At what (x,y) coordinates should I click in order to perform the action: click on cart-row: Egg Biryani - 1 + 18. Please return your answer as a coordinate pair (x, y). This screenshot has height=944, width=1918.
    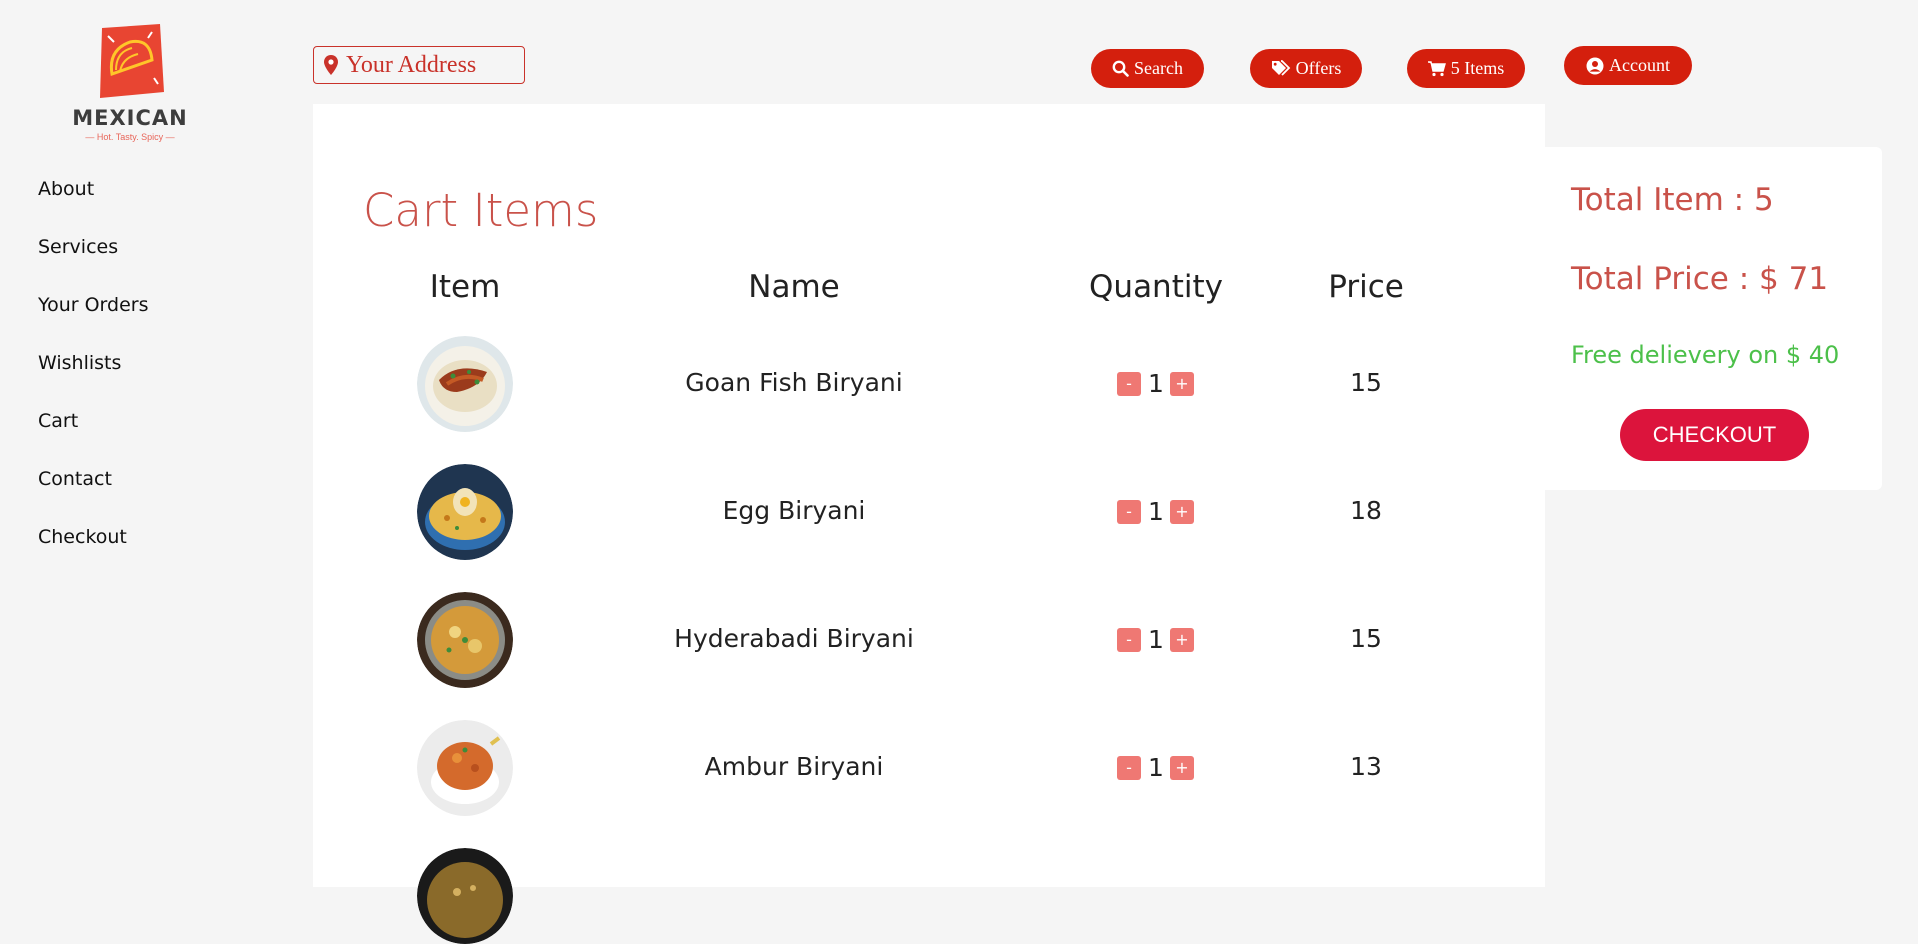
    Looking at the image, I should click on (929, 512).